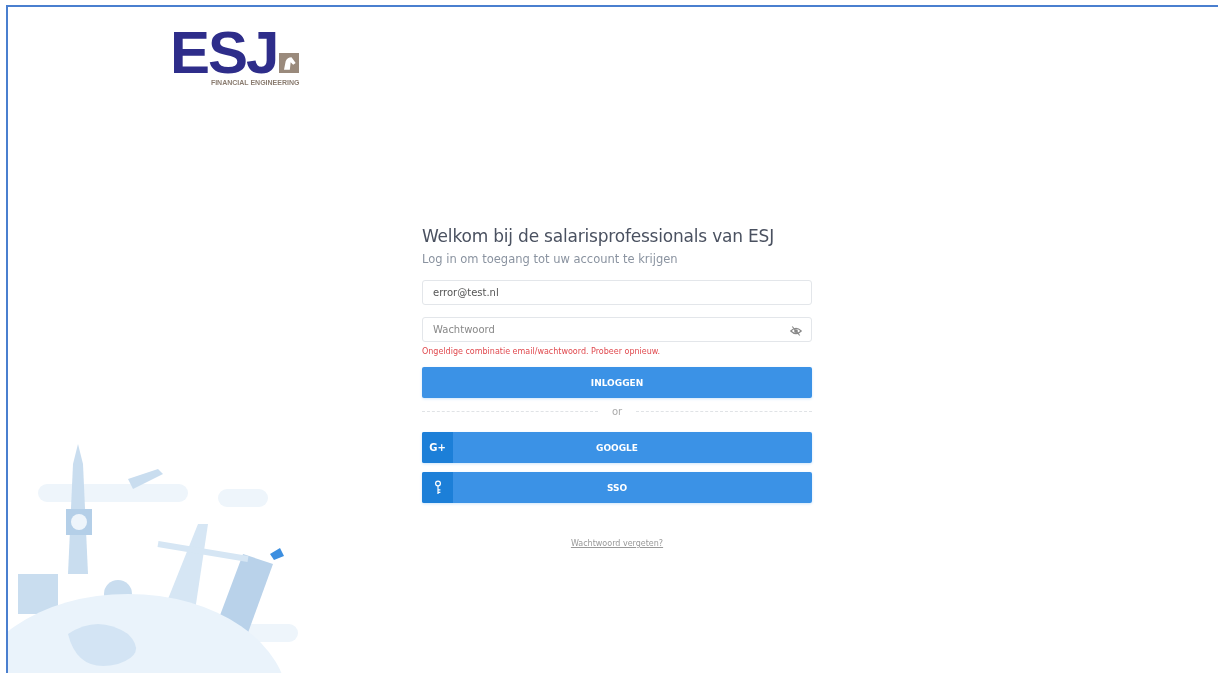 This screenshot has width=1218, height=673. Describe the element at coordinates (598, 236) in the screenshot. I see `welcome-heading: Welkom bij de salarisprofessionals van ESJ` at that location.